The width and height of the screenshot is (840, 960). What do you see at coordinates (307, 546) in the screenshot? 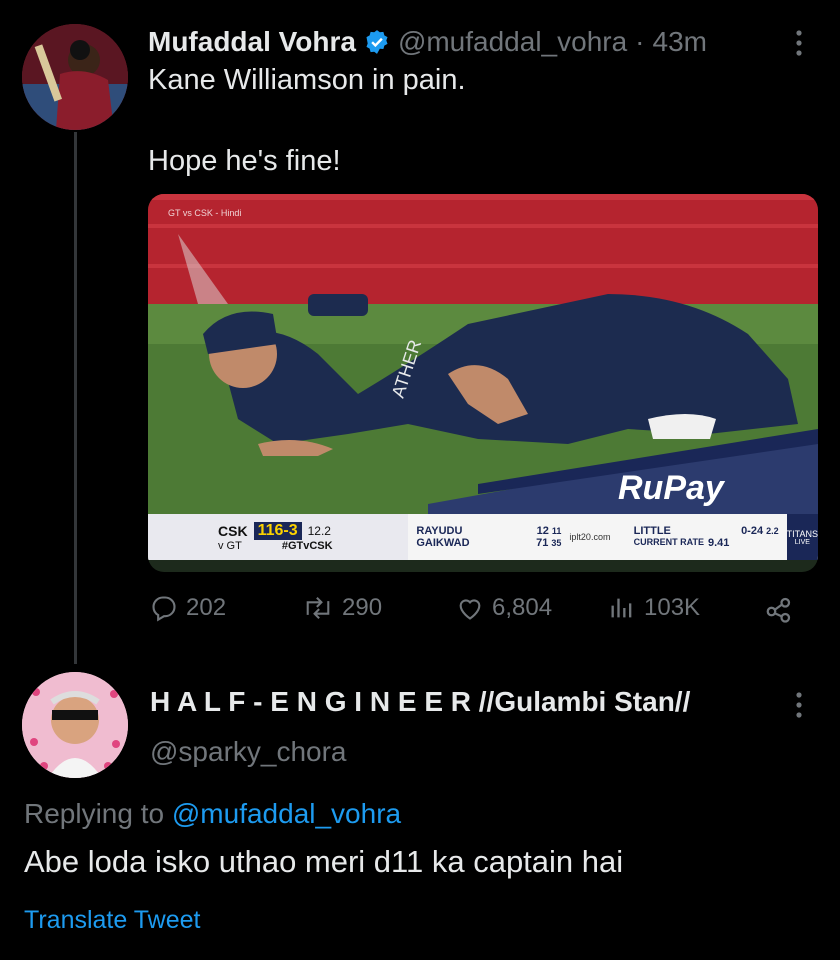
I see `hashtag: #GTvCSK` at bounding box center [307, 546].